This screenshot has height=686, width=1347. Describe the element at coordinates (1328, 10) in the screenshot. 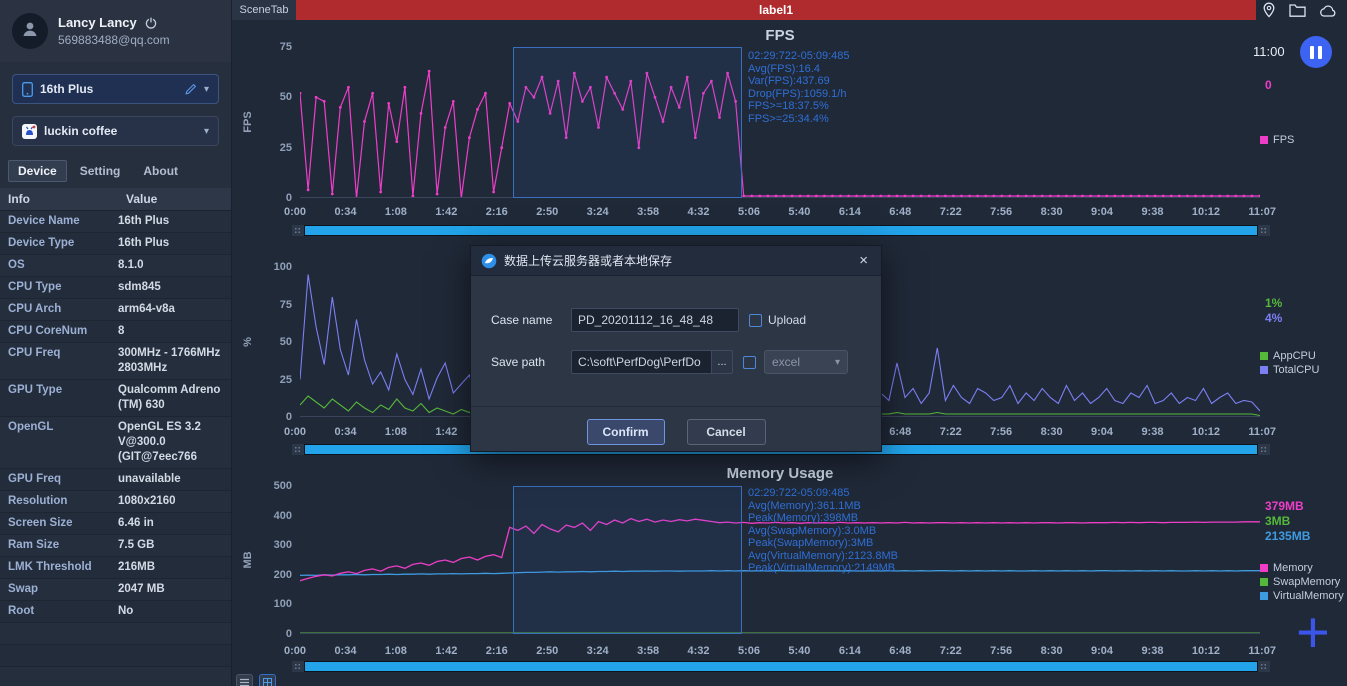

I see `cloud-icon` at that location.